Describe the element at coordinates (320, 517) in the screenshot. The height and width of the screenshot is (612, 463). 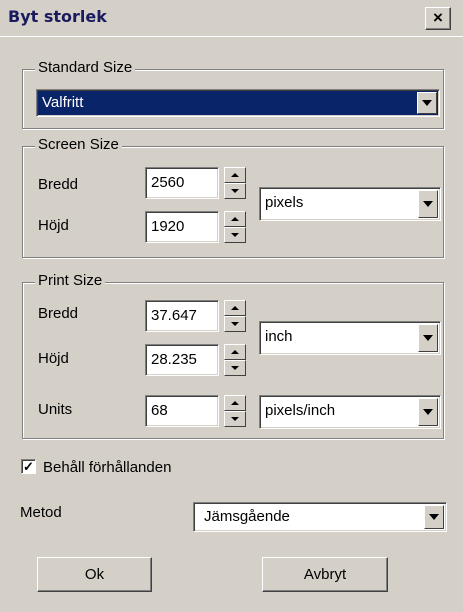
I see `method-select: Jämsgående` at that location.